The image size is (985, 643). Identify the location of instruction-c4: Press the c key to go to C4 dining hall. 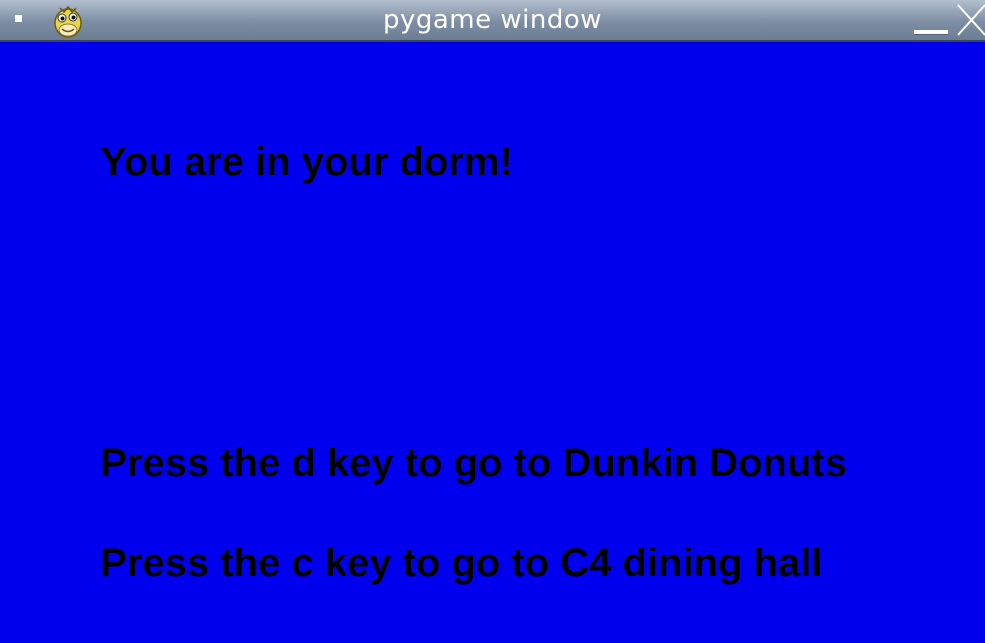
(461, 563).